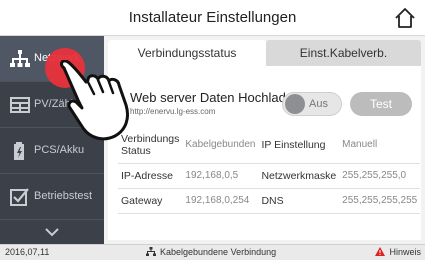 The width and height of the screenshot is (425, 260). What do you see at coordinates (59, 150) in the screenshot?
I see `sidebar-item-label: PCS/Akku` at bounding box center [59, 150].